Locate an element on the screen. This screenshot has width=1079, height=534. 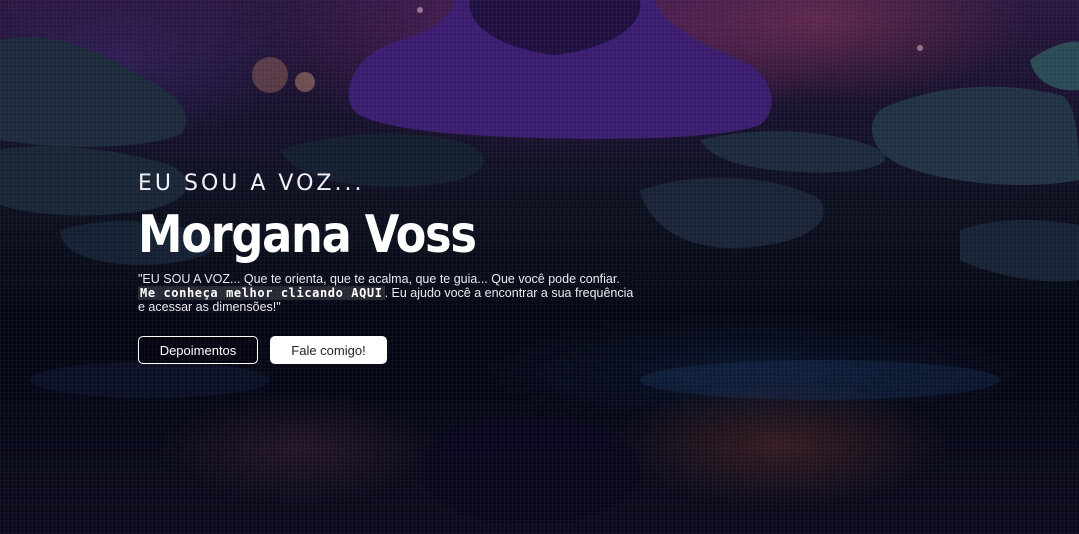
about-me-link: Me conheça melhor clicando AQUI is located at coordinates (261, 293).